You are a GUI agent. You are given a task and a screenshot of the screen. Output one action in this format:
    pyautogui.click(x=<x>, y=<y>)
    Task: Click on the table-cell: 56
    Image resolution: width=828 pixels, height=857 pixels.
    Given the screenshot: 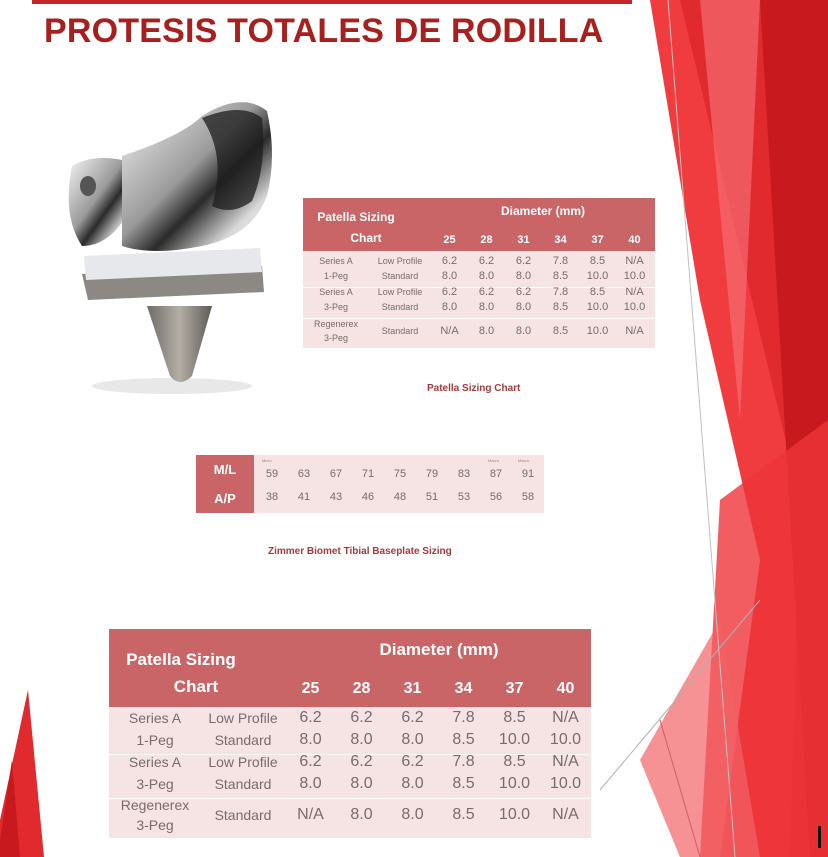 What is the action you would take?
    pyautogui.click(x=496, y=497)
    